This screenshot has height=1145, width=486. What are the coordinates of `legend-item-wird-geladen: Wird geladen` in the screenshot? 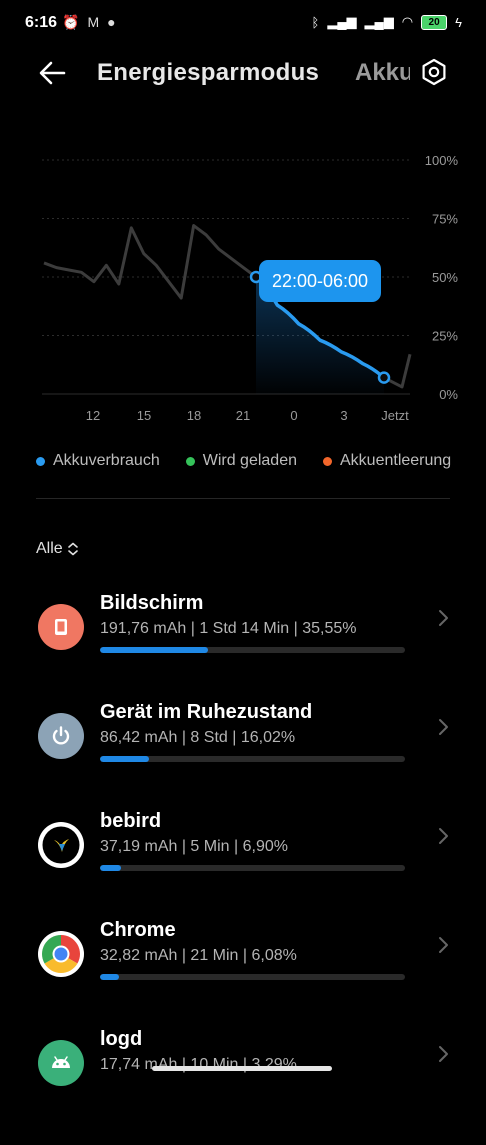 It's located at (241, 461).